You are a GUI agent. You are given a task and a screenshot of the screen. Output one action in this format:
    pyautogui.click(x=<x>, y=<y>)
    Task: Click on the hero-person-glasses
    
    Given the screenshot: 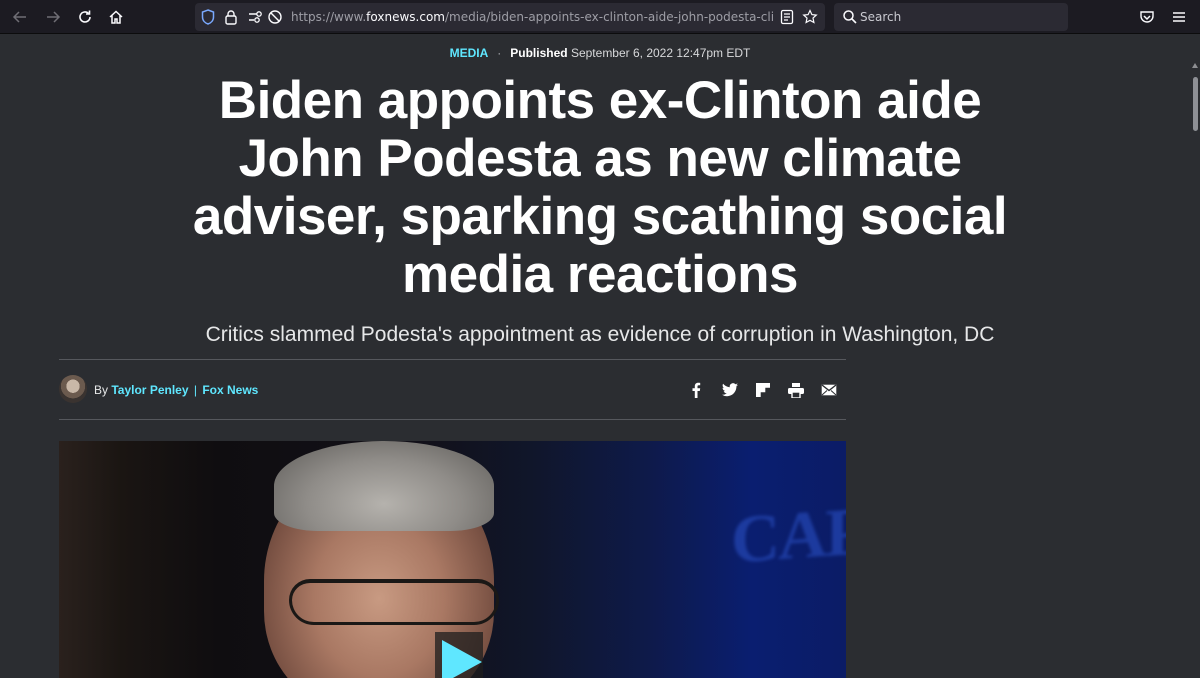 What is the action you would take?
    pyautogui.click(x=394, y=602)
    